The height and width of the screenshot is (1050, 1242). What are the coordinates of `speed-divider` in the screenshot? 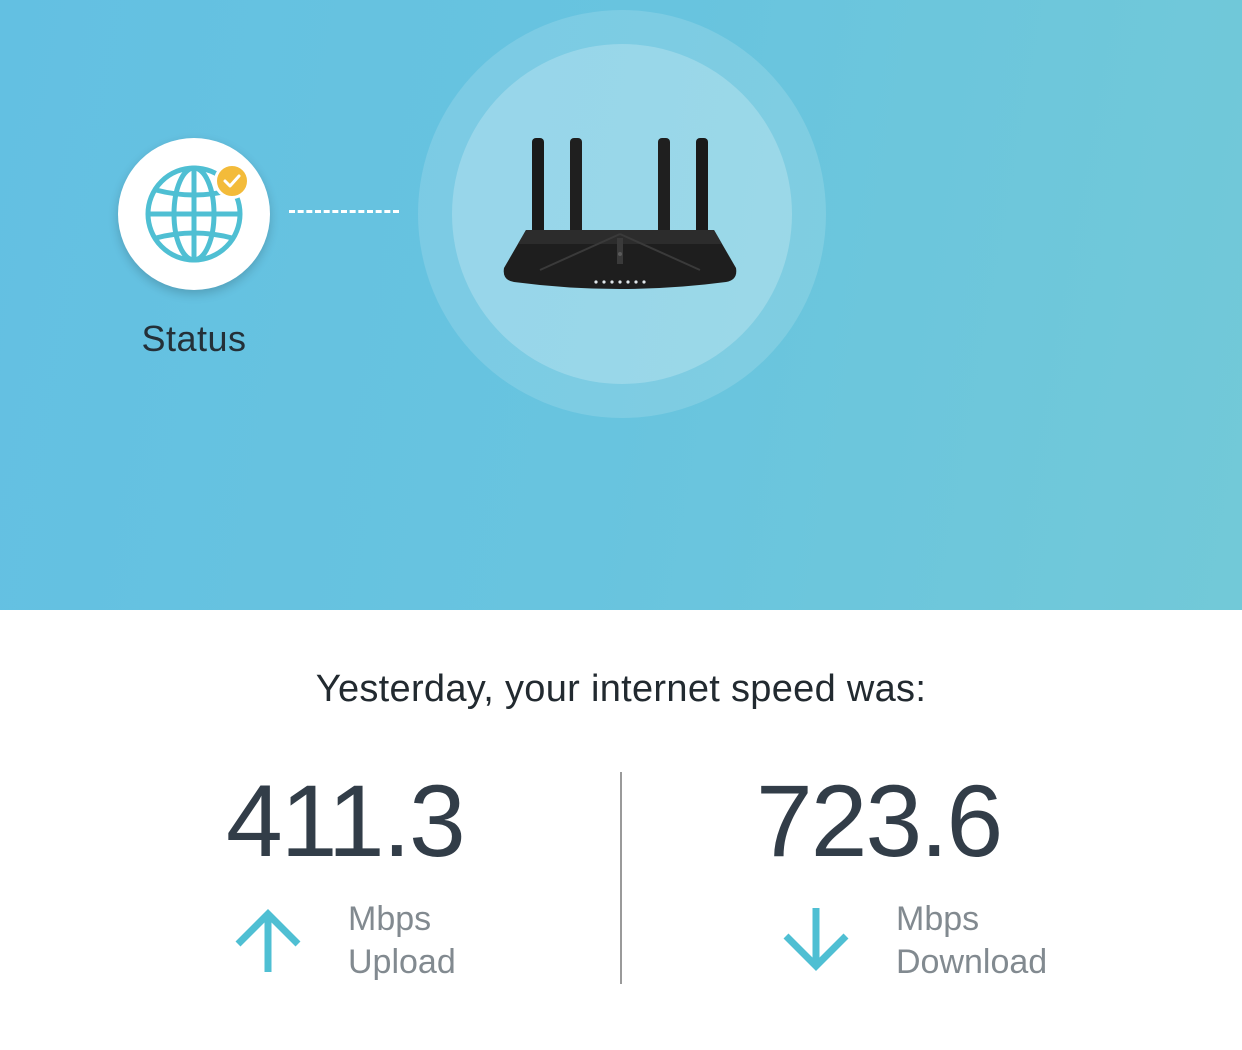 It's located at (621, 878).